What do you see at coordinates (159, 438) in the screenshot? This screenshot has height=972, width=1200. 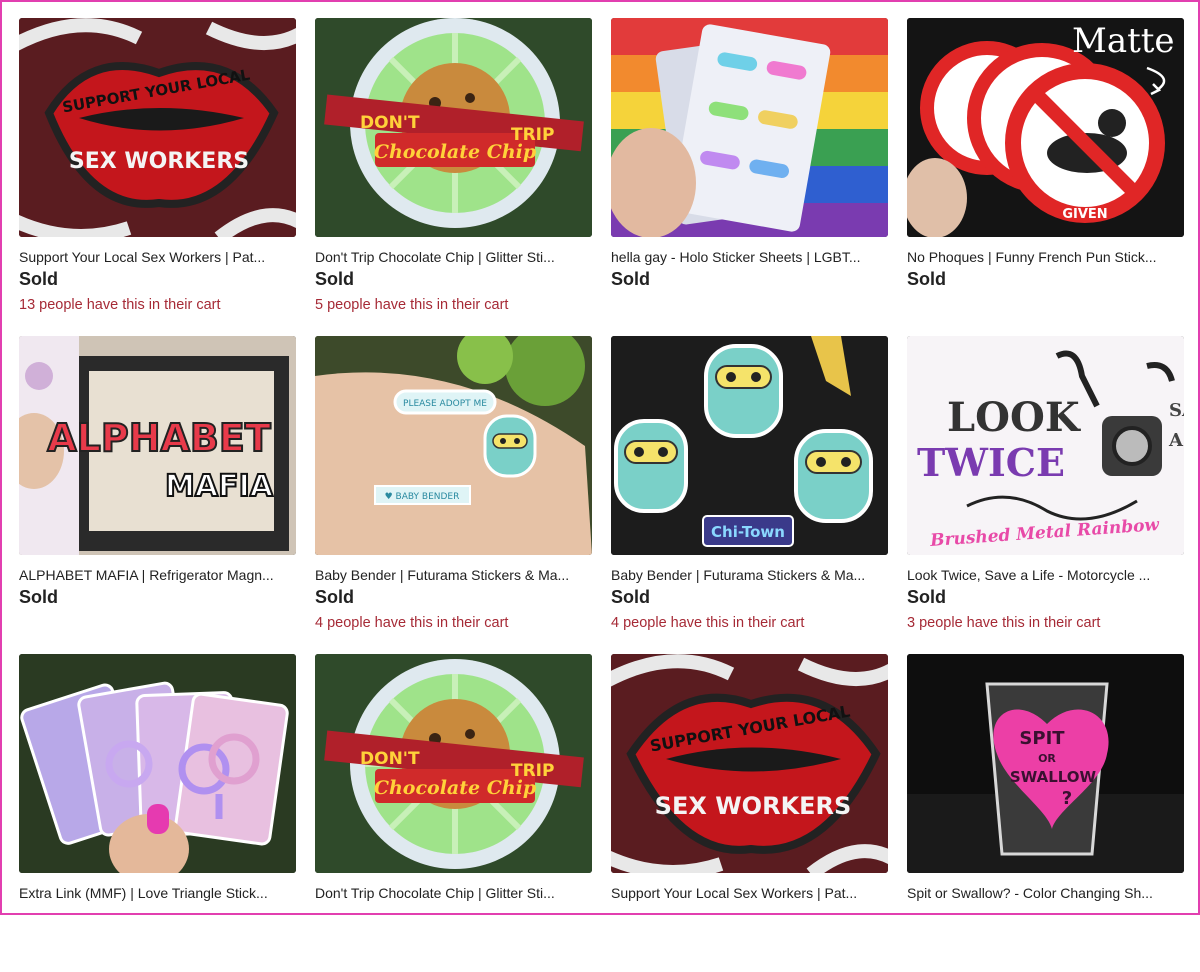 I see `image-text: ALPHABET` at bounding box center [159, 438].